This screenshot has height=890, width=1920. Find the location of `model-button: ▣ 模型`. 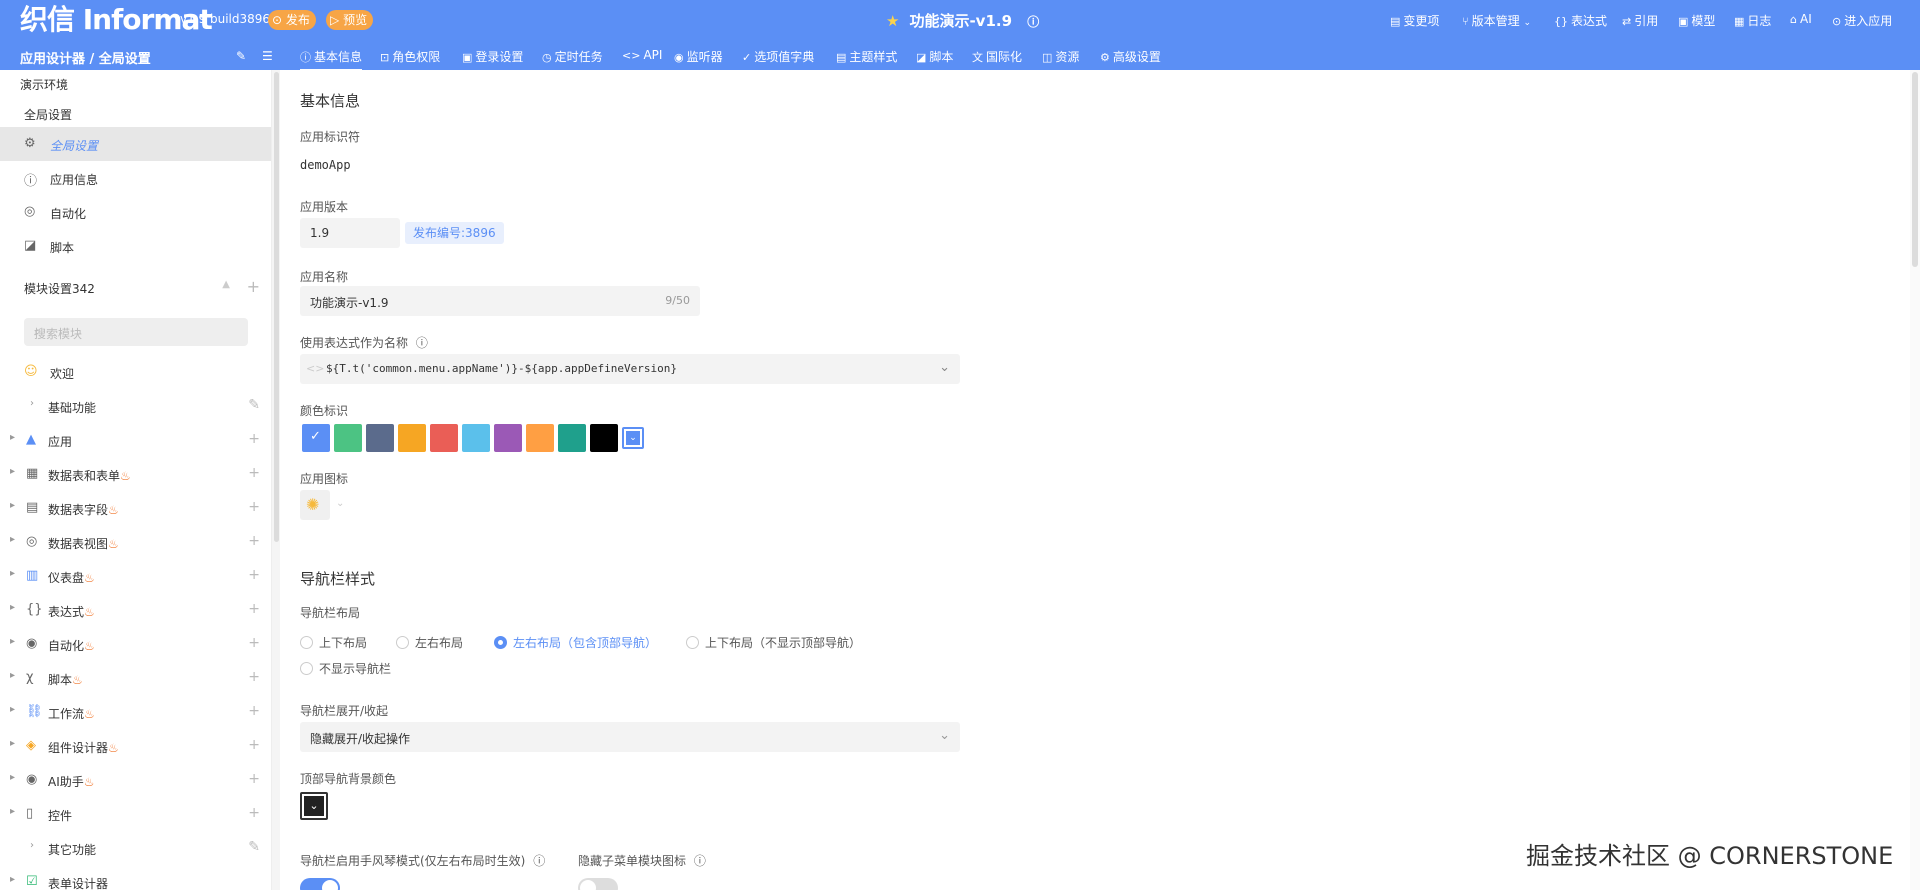

model-button: ▣ 模型 is located at coordinates (1696, 20).